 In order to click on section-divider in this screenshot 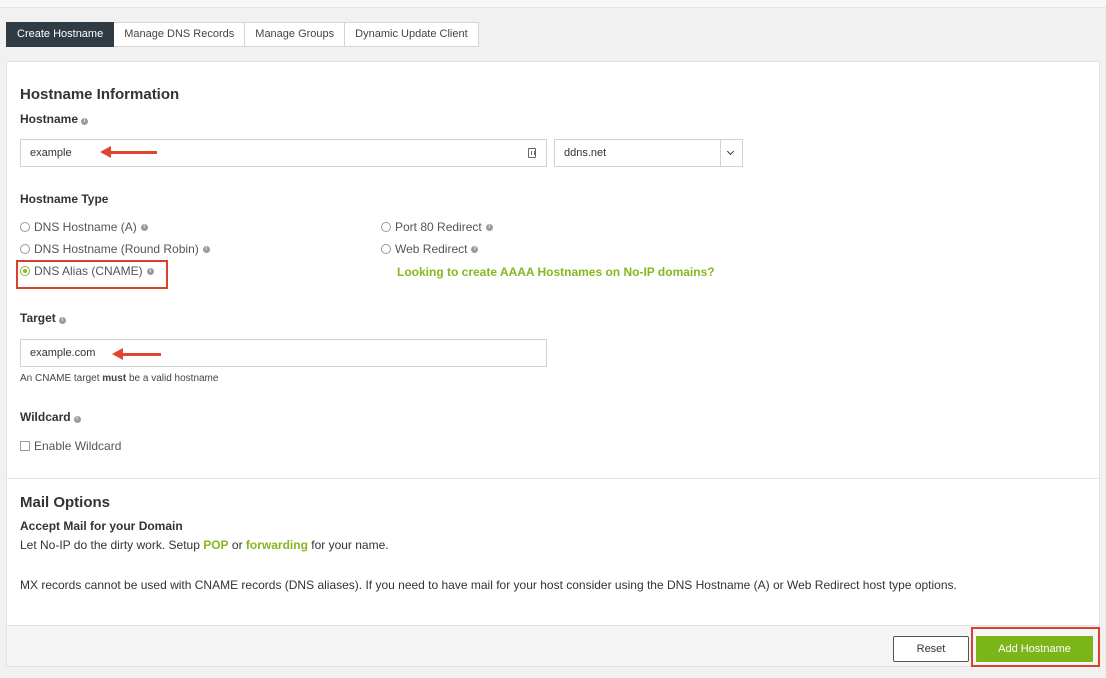, I will do `click(553, 478)`.